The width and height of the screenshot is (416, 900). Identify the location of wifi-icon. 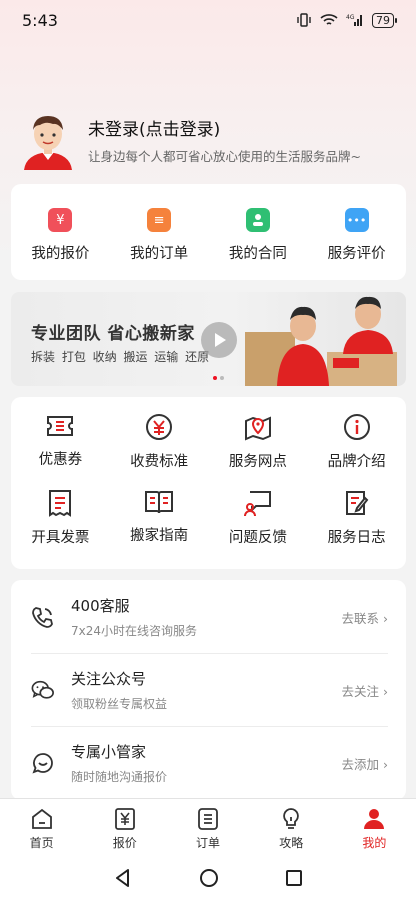
(329, 19).